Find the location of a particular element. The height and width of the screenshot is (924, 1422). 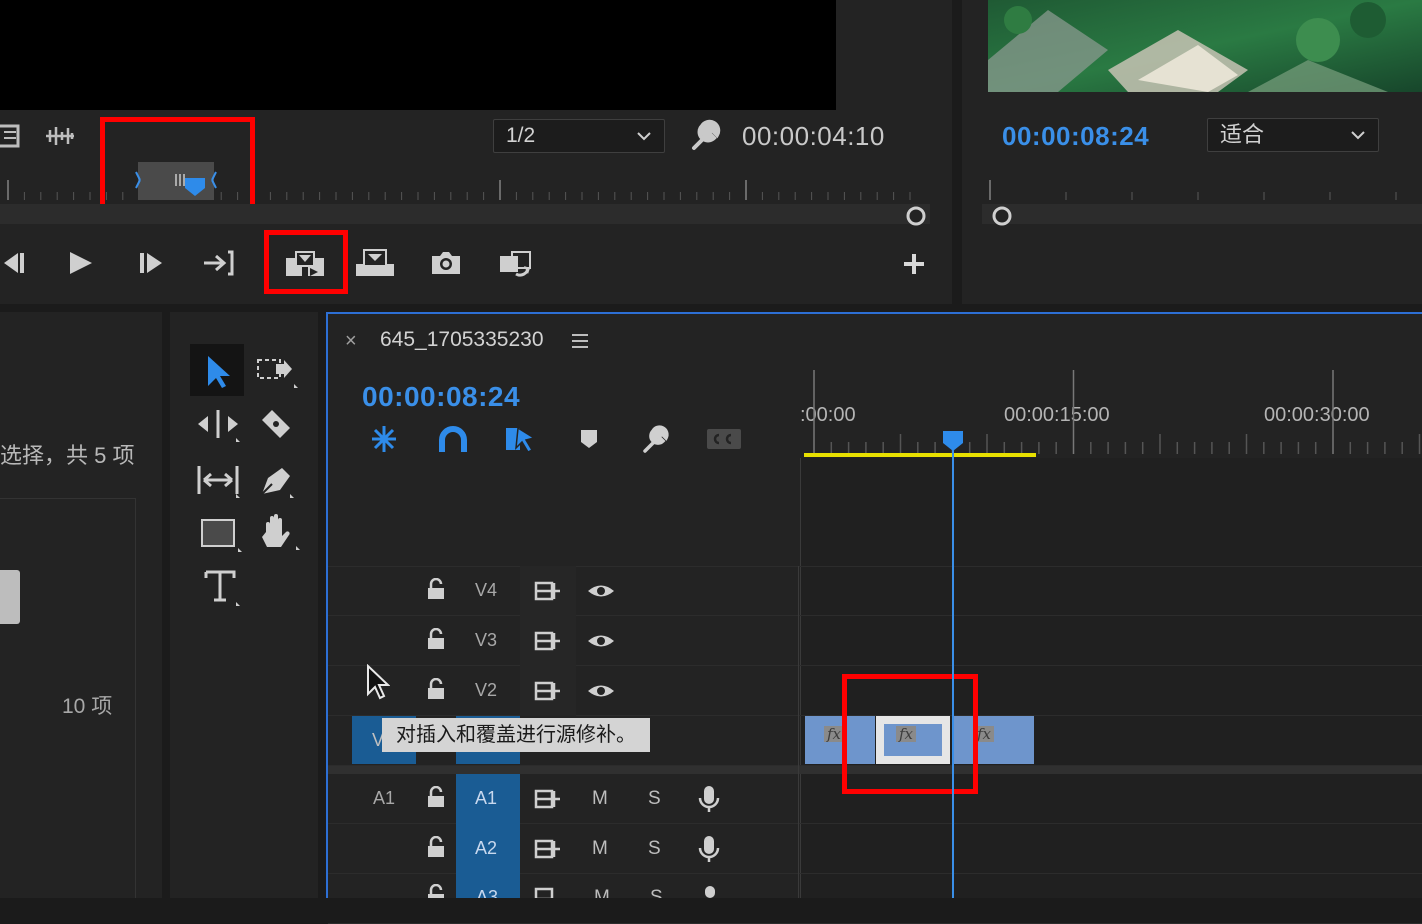

step-forward-icon is located at coordinates (152, 263).